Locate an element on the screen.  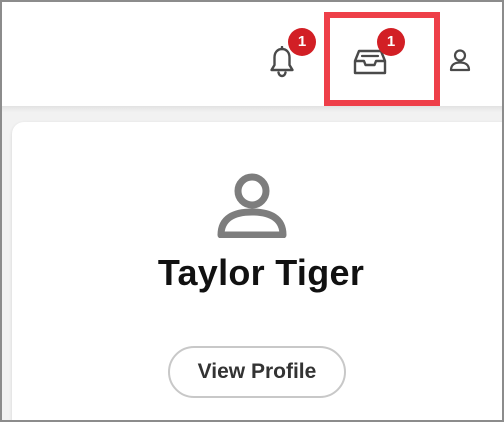
account-button is located at coordinates (460, 60).